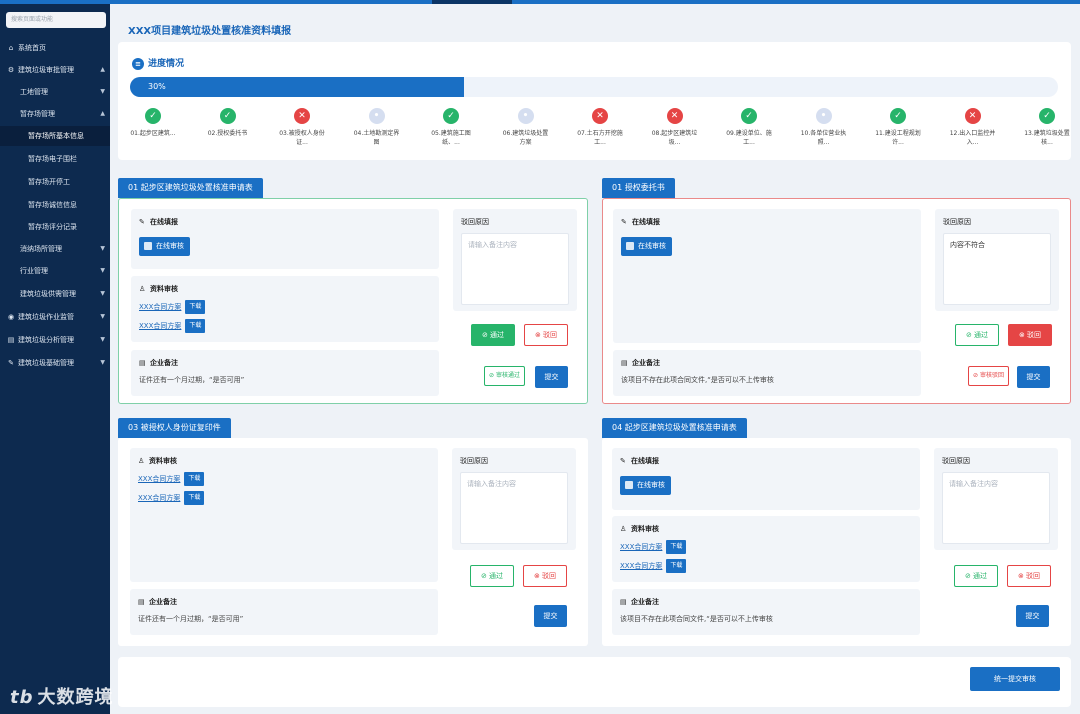  Describe the element at coordinates (629, 485) in the screenshot. I see `form-icon` at that location.